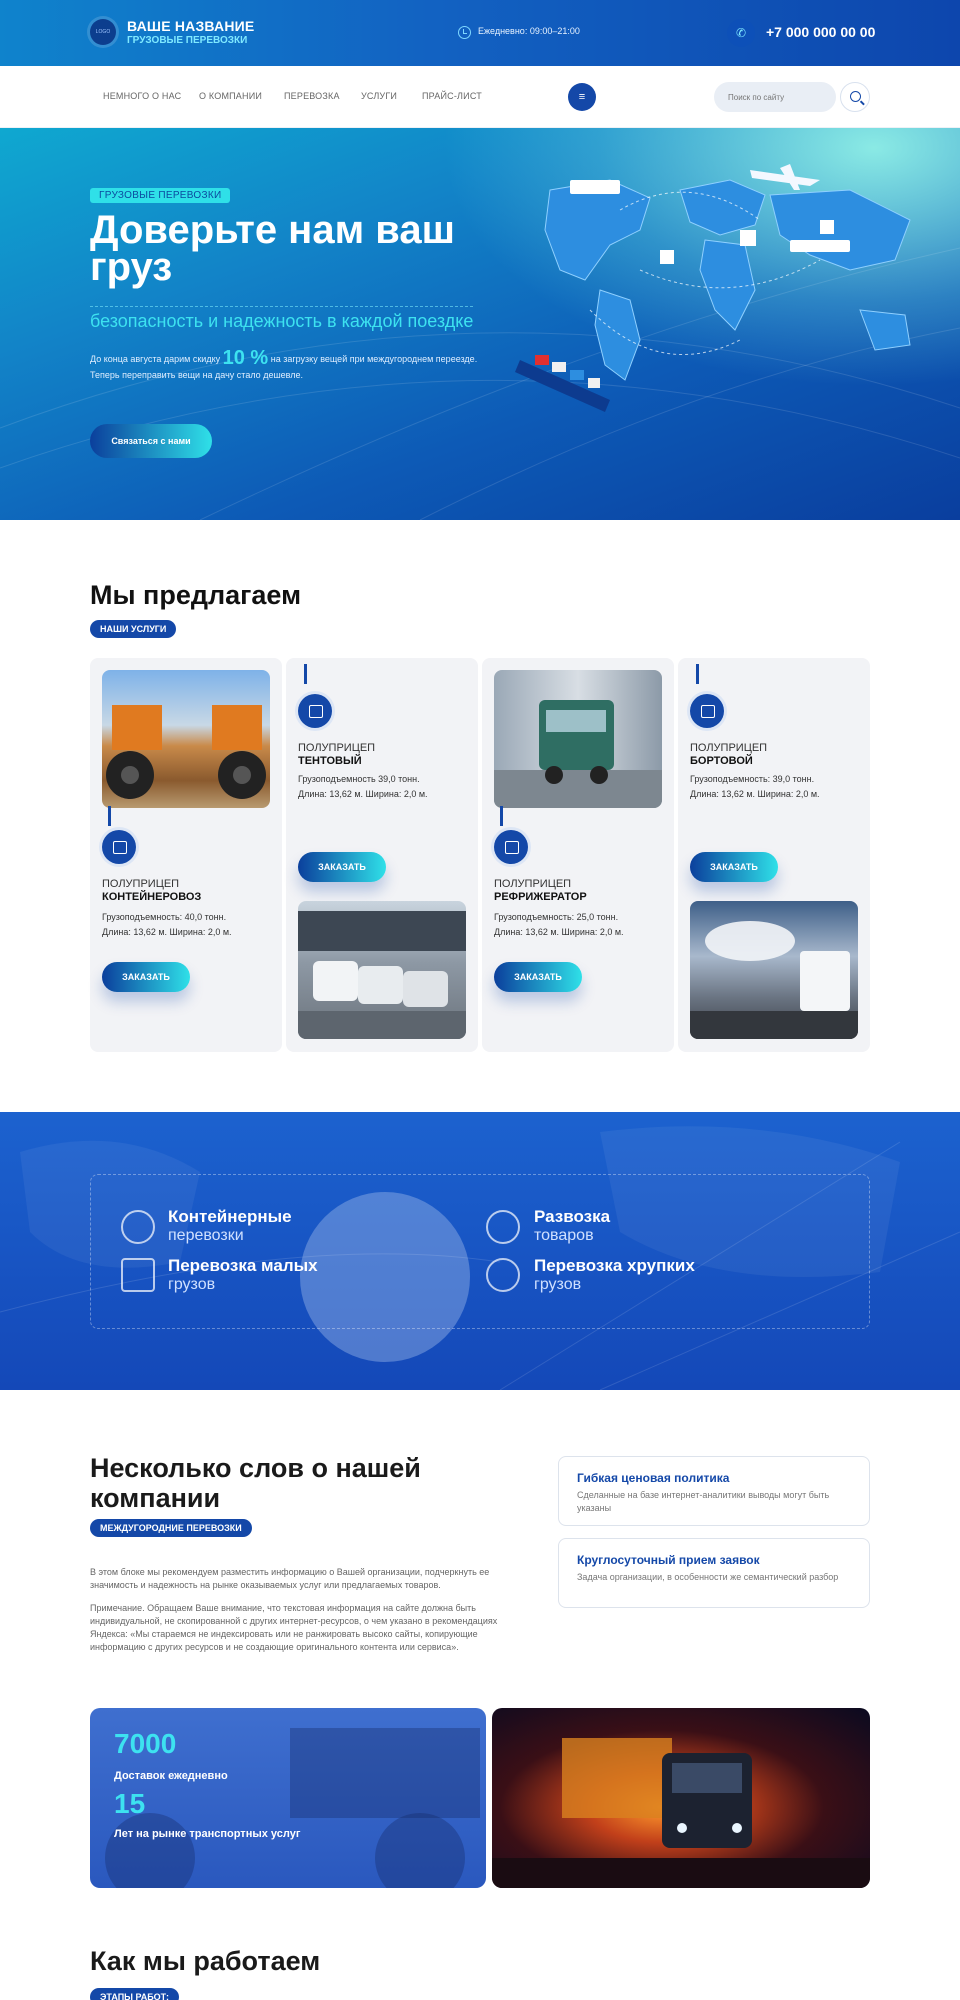 This screenshot has height=2000, width=960. What do you see at coordinates (243, 1265) in the screenshot?
I see `feature-title: Перевозка малых` at bounding box center [243, 1265].